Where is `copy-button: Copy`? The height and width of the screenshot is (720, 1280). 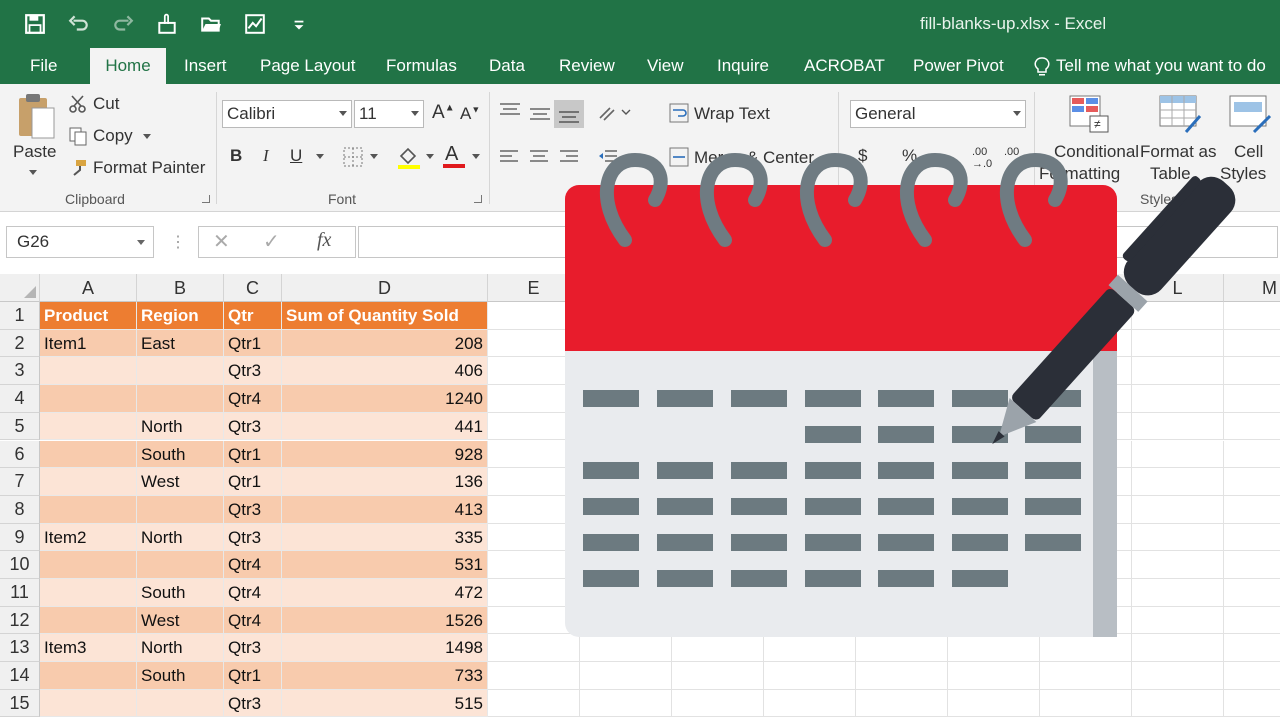
copy-button: Copy is located at coordinates (113, 136).